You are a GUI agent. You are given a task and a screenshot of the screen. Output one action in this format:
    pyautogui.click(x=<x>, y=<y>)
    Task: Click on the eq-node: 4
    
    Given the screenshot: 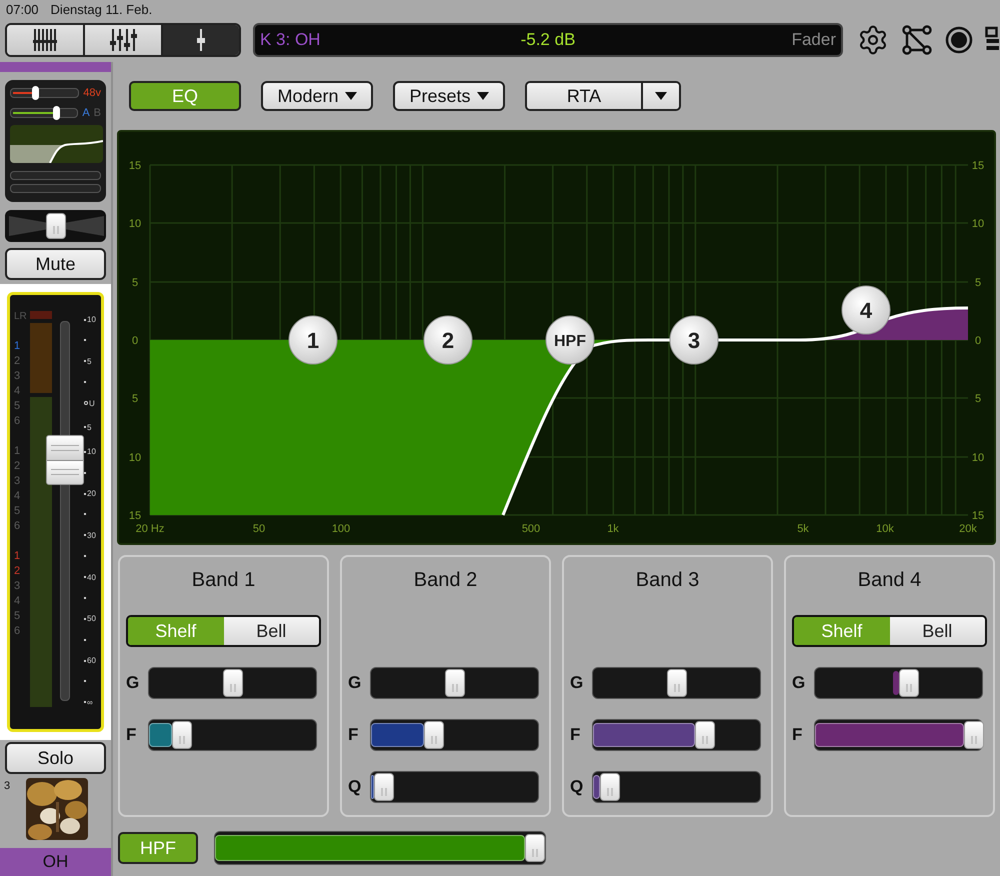 What is the action you would take?
    pyautogui.click(x=866, y=310)
    